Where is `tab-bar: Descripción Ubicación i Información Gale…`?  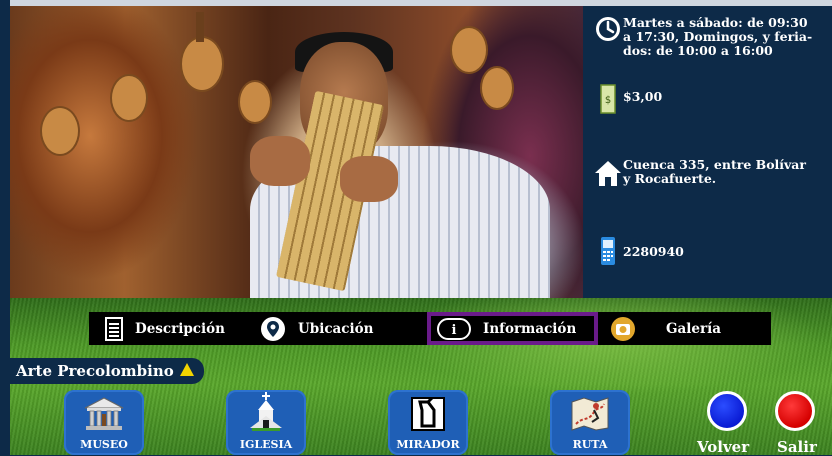 tab-bar: Descripción Ubicación i Información Gale… is located at coordinates (430, 328).